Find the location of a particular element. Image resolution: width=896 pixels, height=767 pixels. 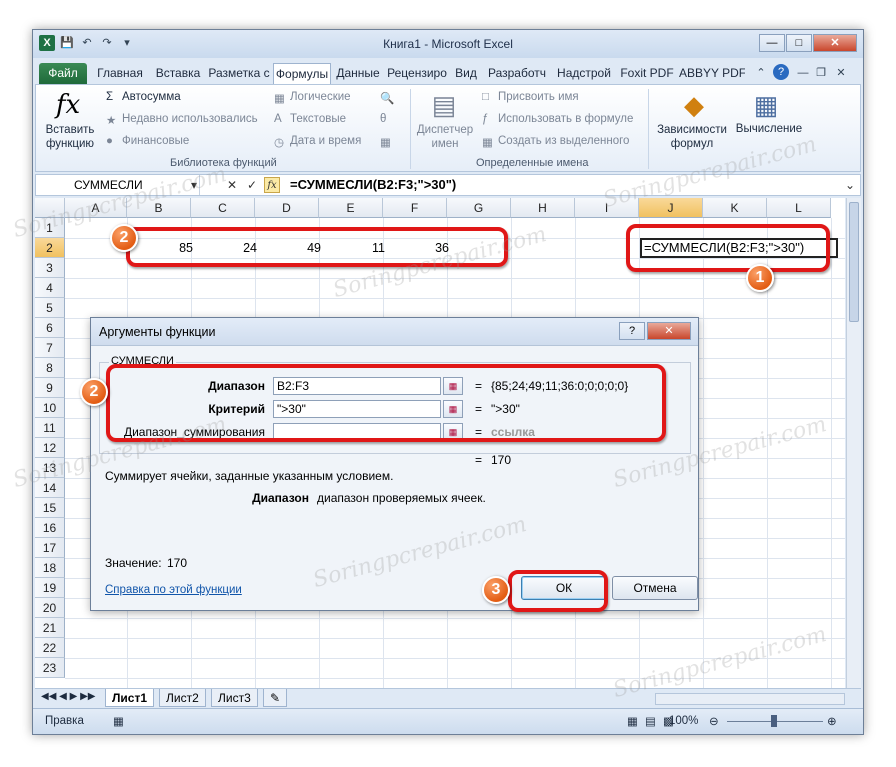

close-icon: ✕ is located at coordinates (835, 43).